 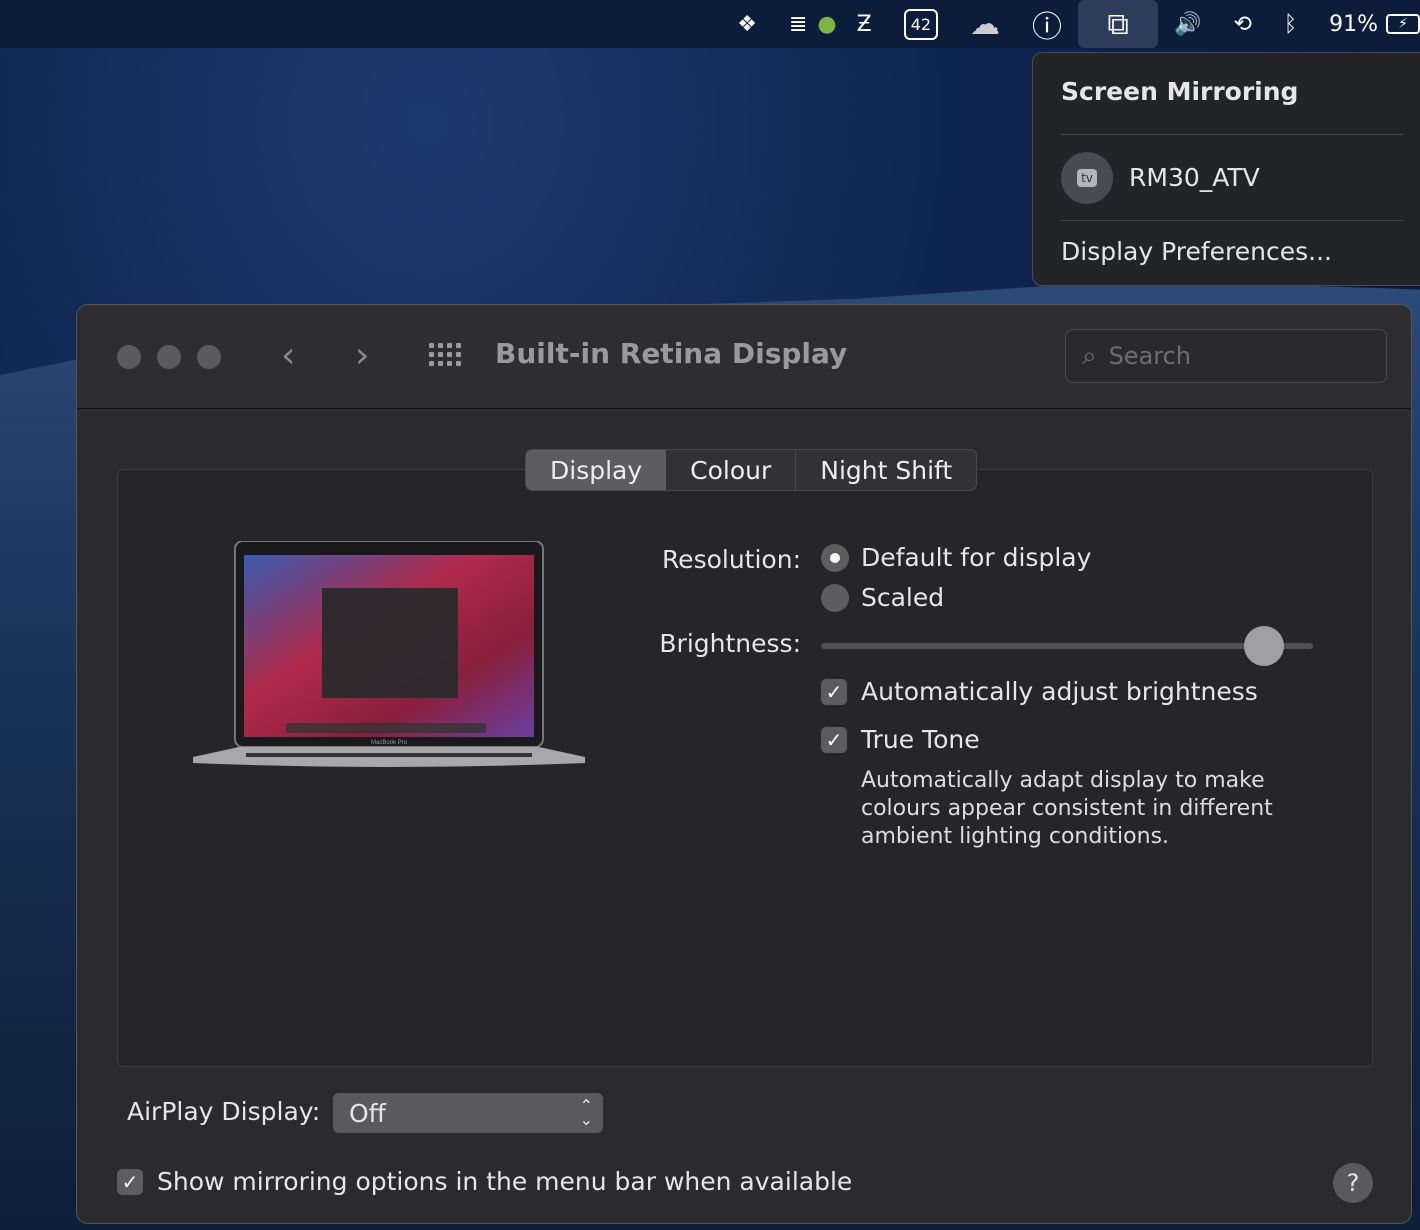 I want to click on brightness-slider-knob, so click(x=1263, y=646).